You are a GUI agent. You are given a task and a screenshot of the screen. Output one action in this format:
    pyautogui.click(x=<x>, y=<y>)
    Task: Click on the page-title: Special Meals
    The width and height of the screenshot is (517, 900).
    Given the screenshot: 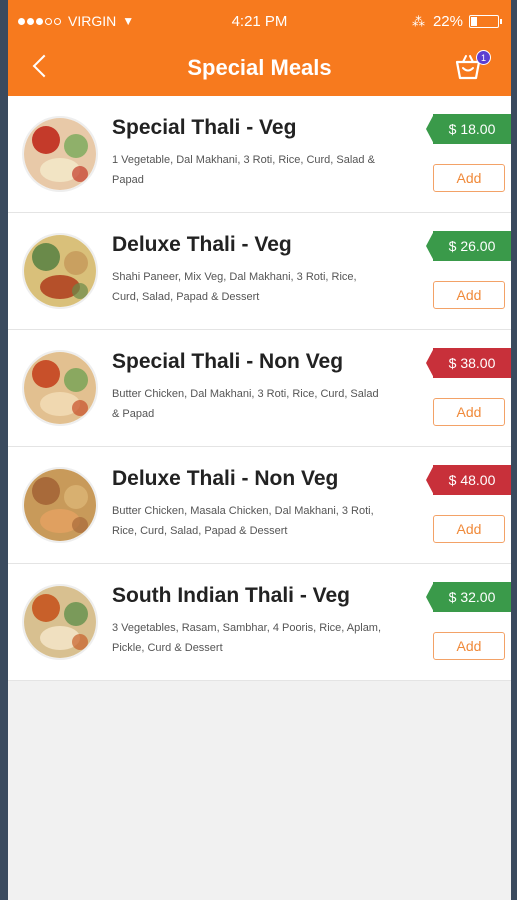 What is the action you would take?
    pyautogui.click(x=259, y=67)
    